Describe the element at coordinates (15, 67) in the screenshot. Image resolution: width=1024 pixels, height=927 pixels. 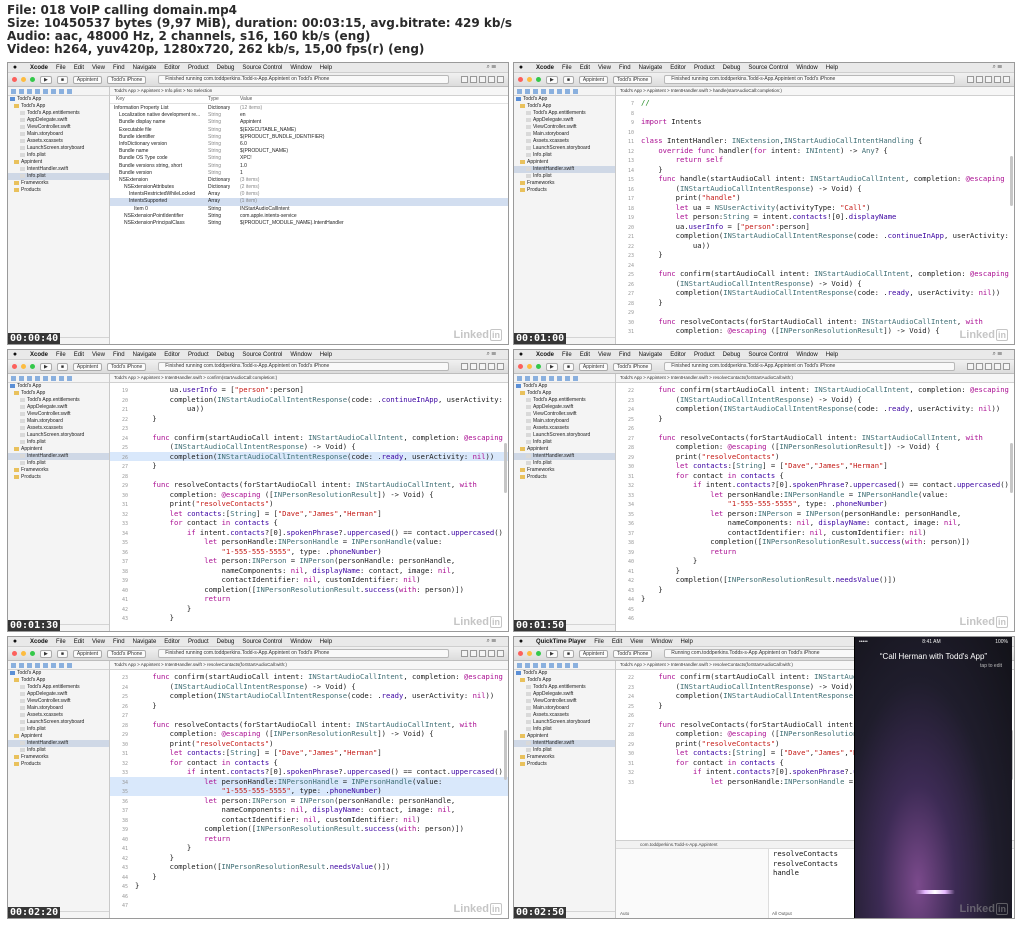
I see `apple-menu-icon: ●` at that location.